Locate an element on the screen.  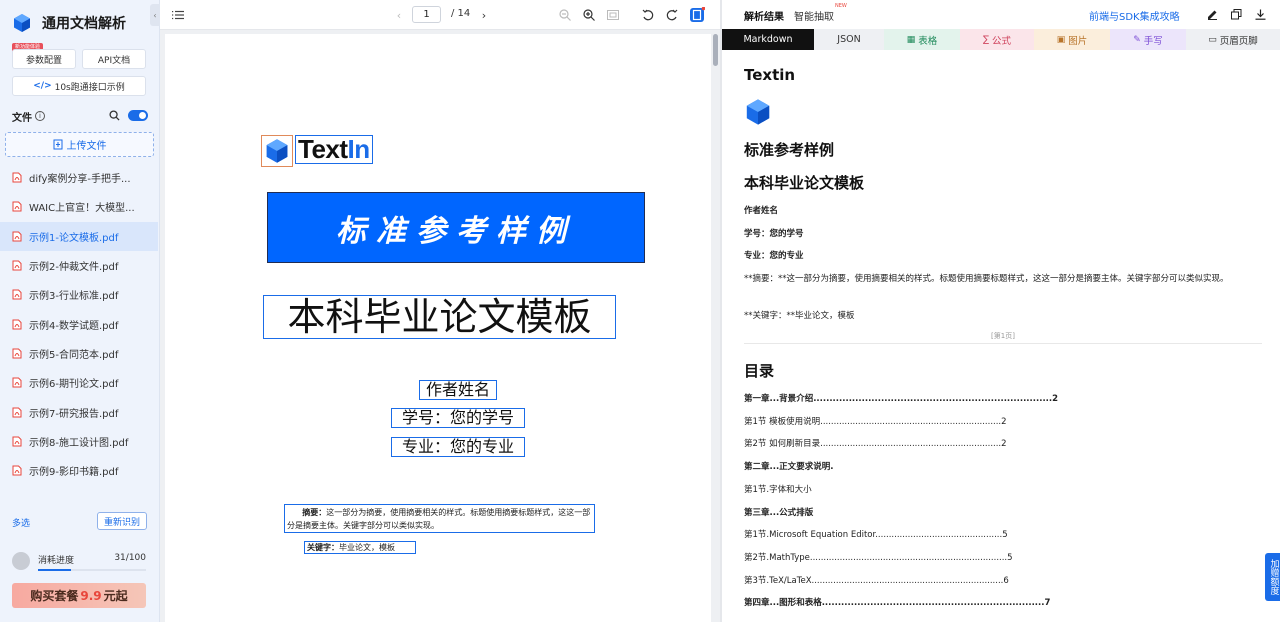
file-list-item: 示例6-期刊论文.pdf is located at coordinates (79, 382).